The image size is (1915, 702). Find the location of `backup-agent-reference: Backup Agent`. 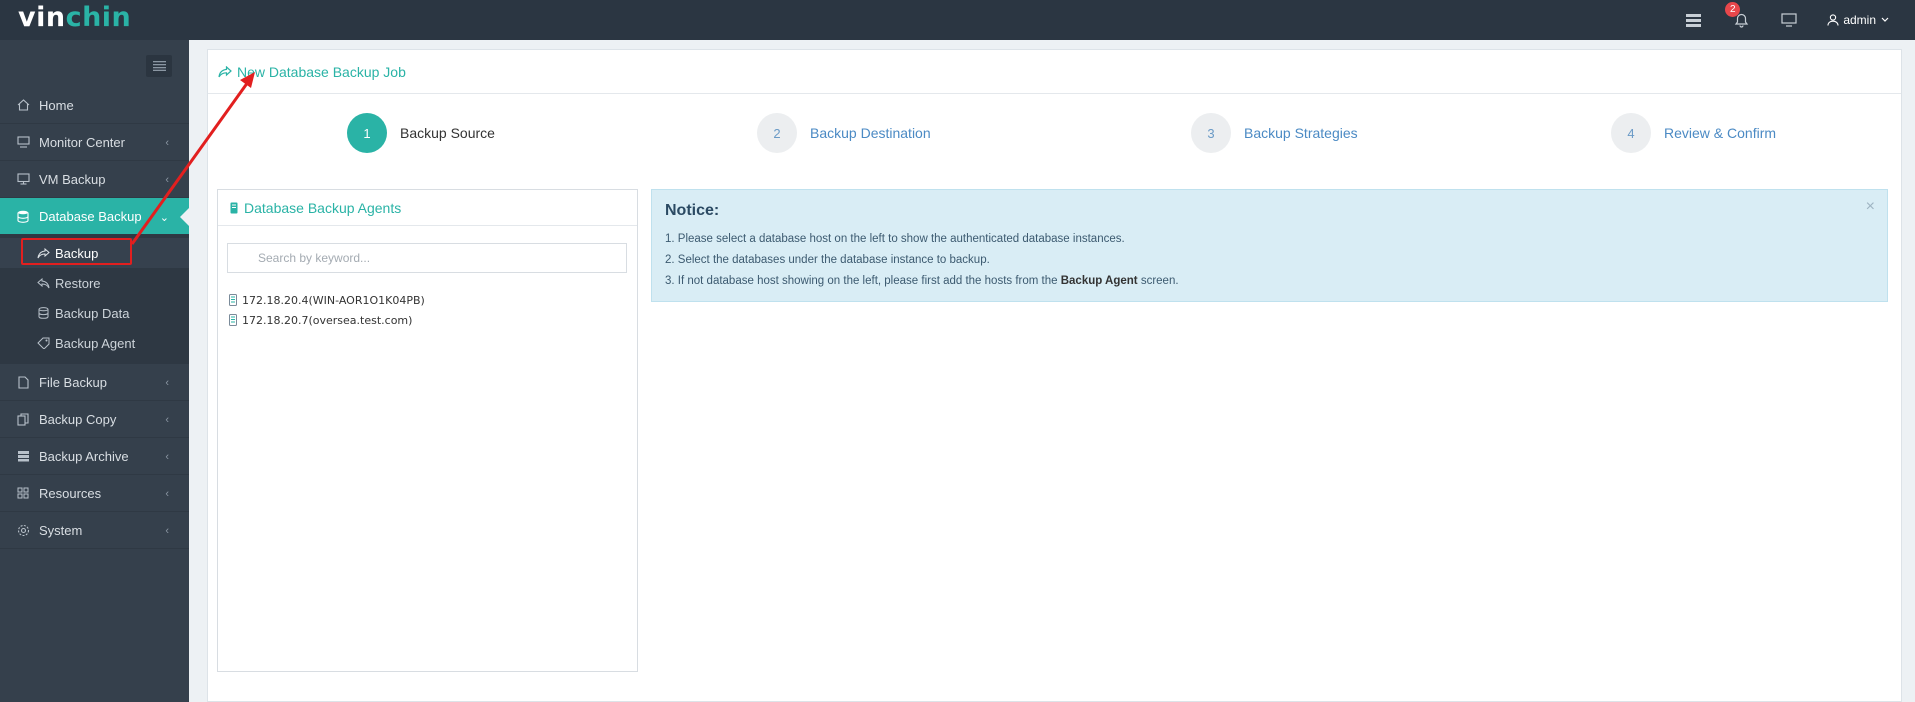

backup-agent-reference: Backup Agent is located at coordinates (1099, 281).